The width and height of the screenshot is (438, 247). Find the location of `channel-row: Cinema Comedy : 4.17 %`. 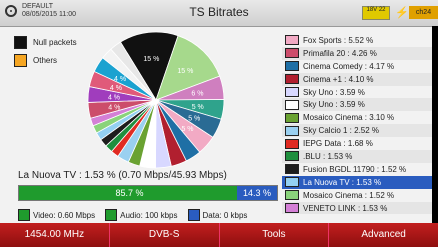

channel-row: Cinema Comedy : 4.17 % is located at coordinates (360, 66).